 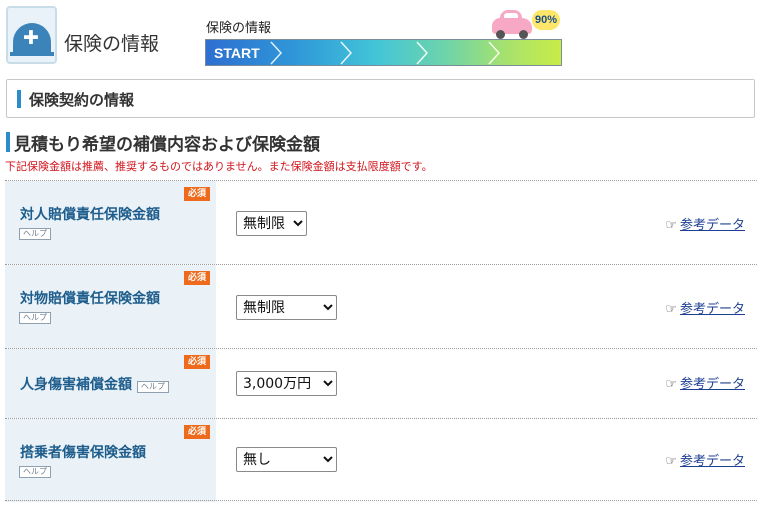 I want to click on coverage-title: 見積もり希望の補償内容および保険金額, so click(x=167, y=145).